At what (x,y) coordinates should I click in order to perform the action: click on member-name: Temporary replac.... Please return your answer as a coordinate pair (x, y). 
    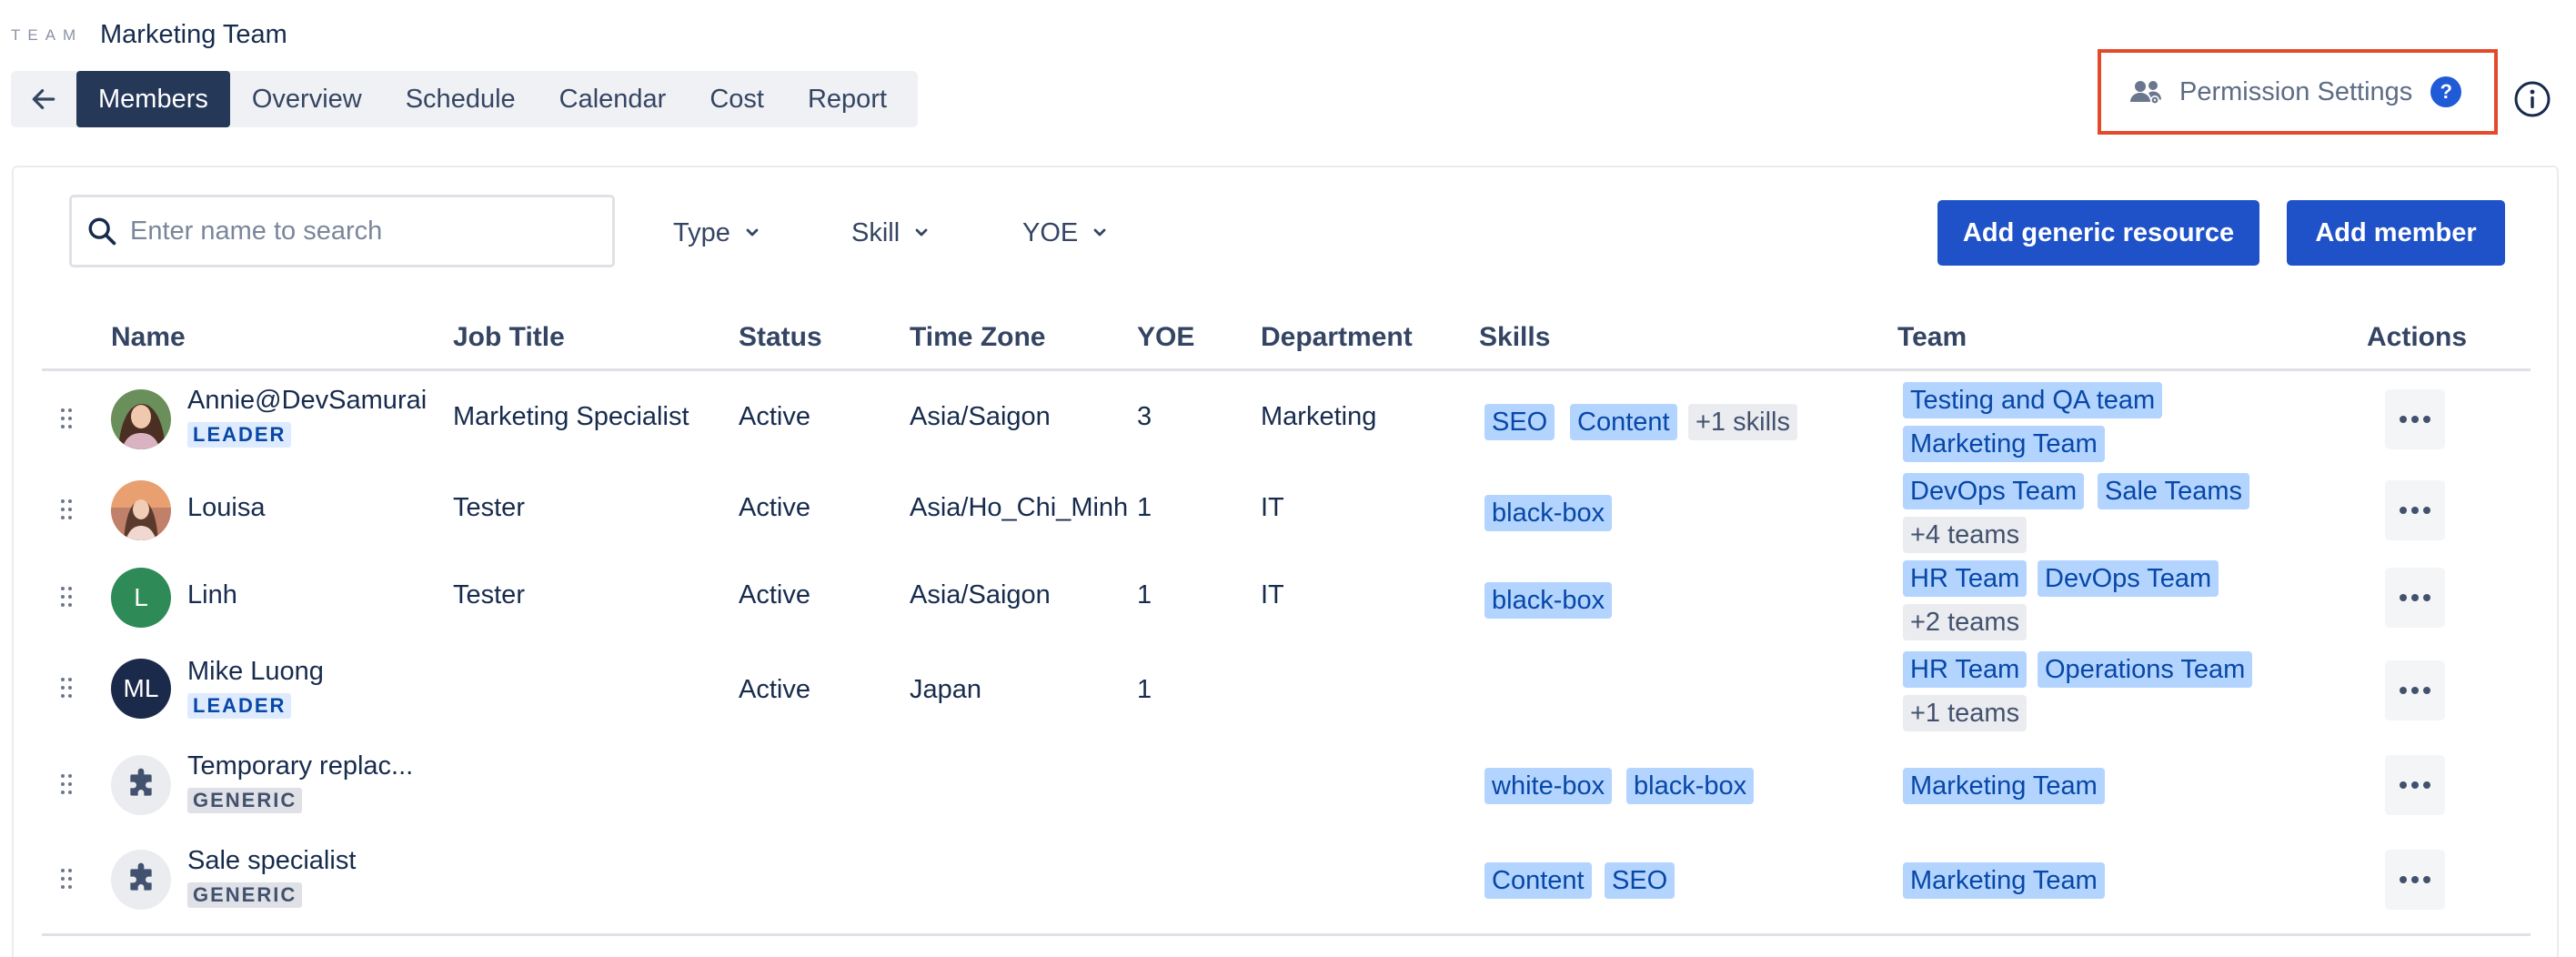
    Looking at the image, I should click on (300, 766).